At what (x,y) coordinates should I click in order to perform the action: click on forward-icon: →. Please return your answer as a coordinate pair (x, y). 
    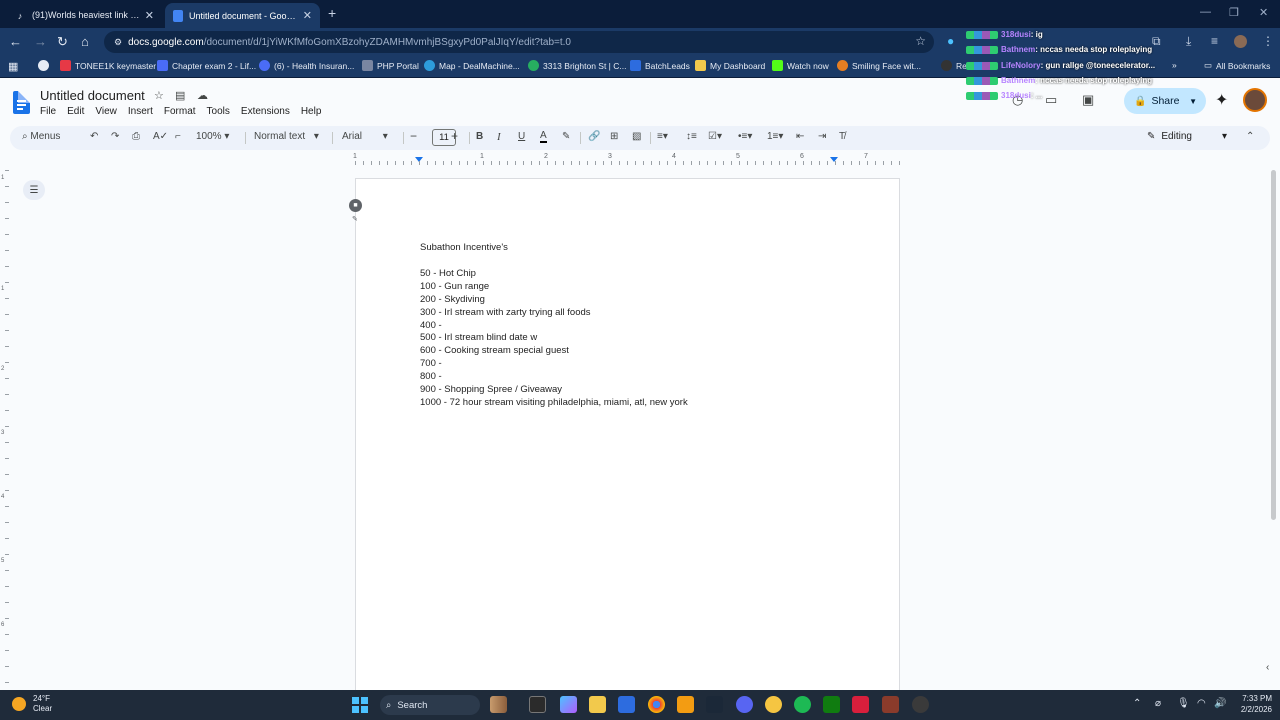
    Looking at the image, I should click on (40, 41).